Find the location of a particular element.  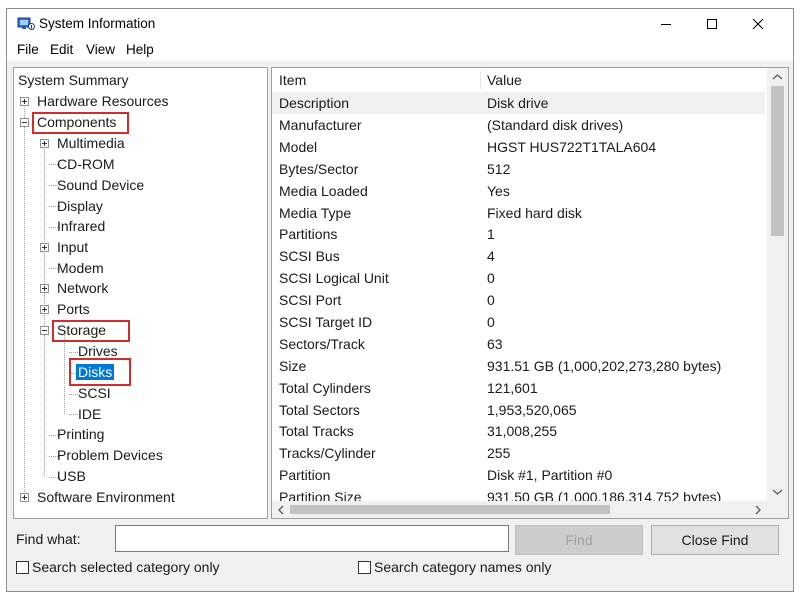

scroll-down-arrow-icon is located at coordinates (777, 492).